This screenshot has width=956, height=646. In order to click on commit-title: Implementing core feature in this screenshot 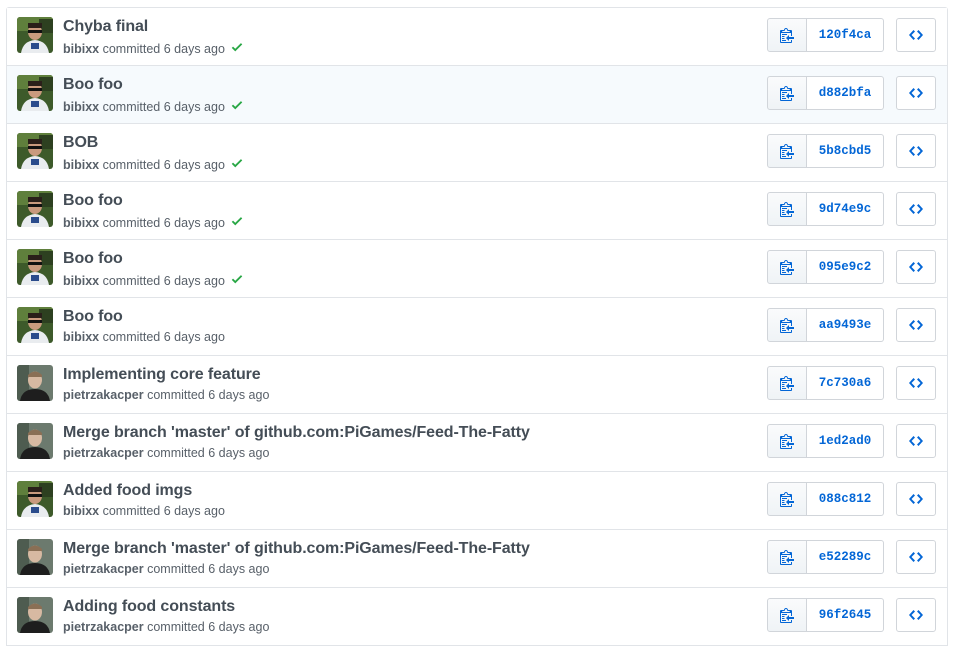, I will do `click(162, 375)`.